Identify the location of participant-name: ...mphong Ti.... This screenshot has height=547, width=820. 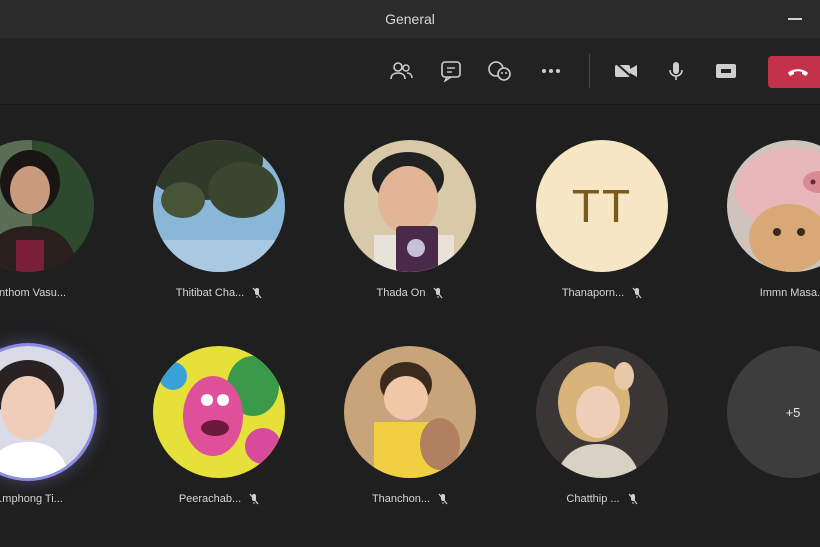
(31, 499).